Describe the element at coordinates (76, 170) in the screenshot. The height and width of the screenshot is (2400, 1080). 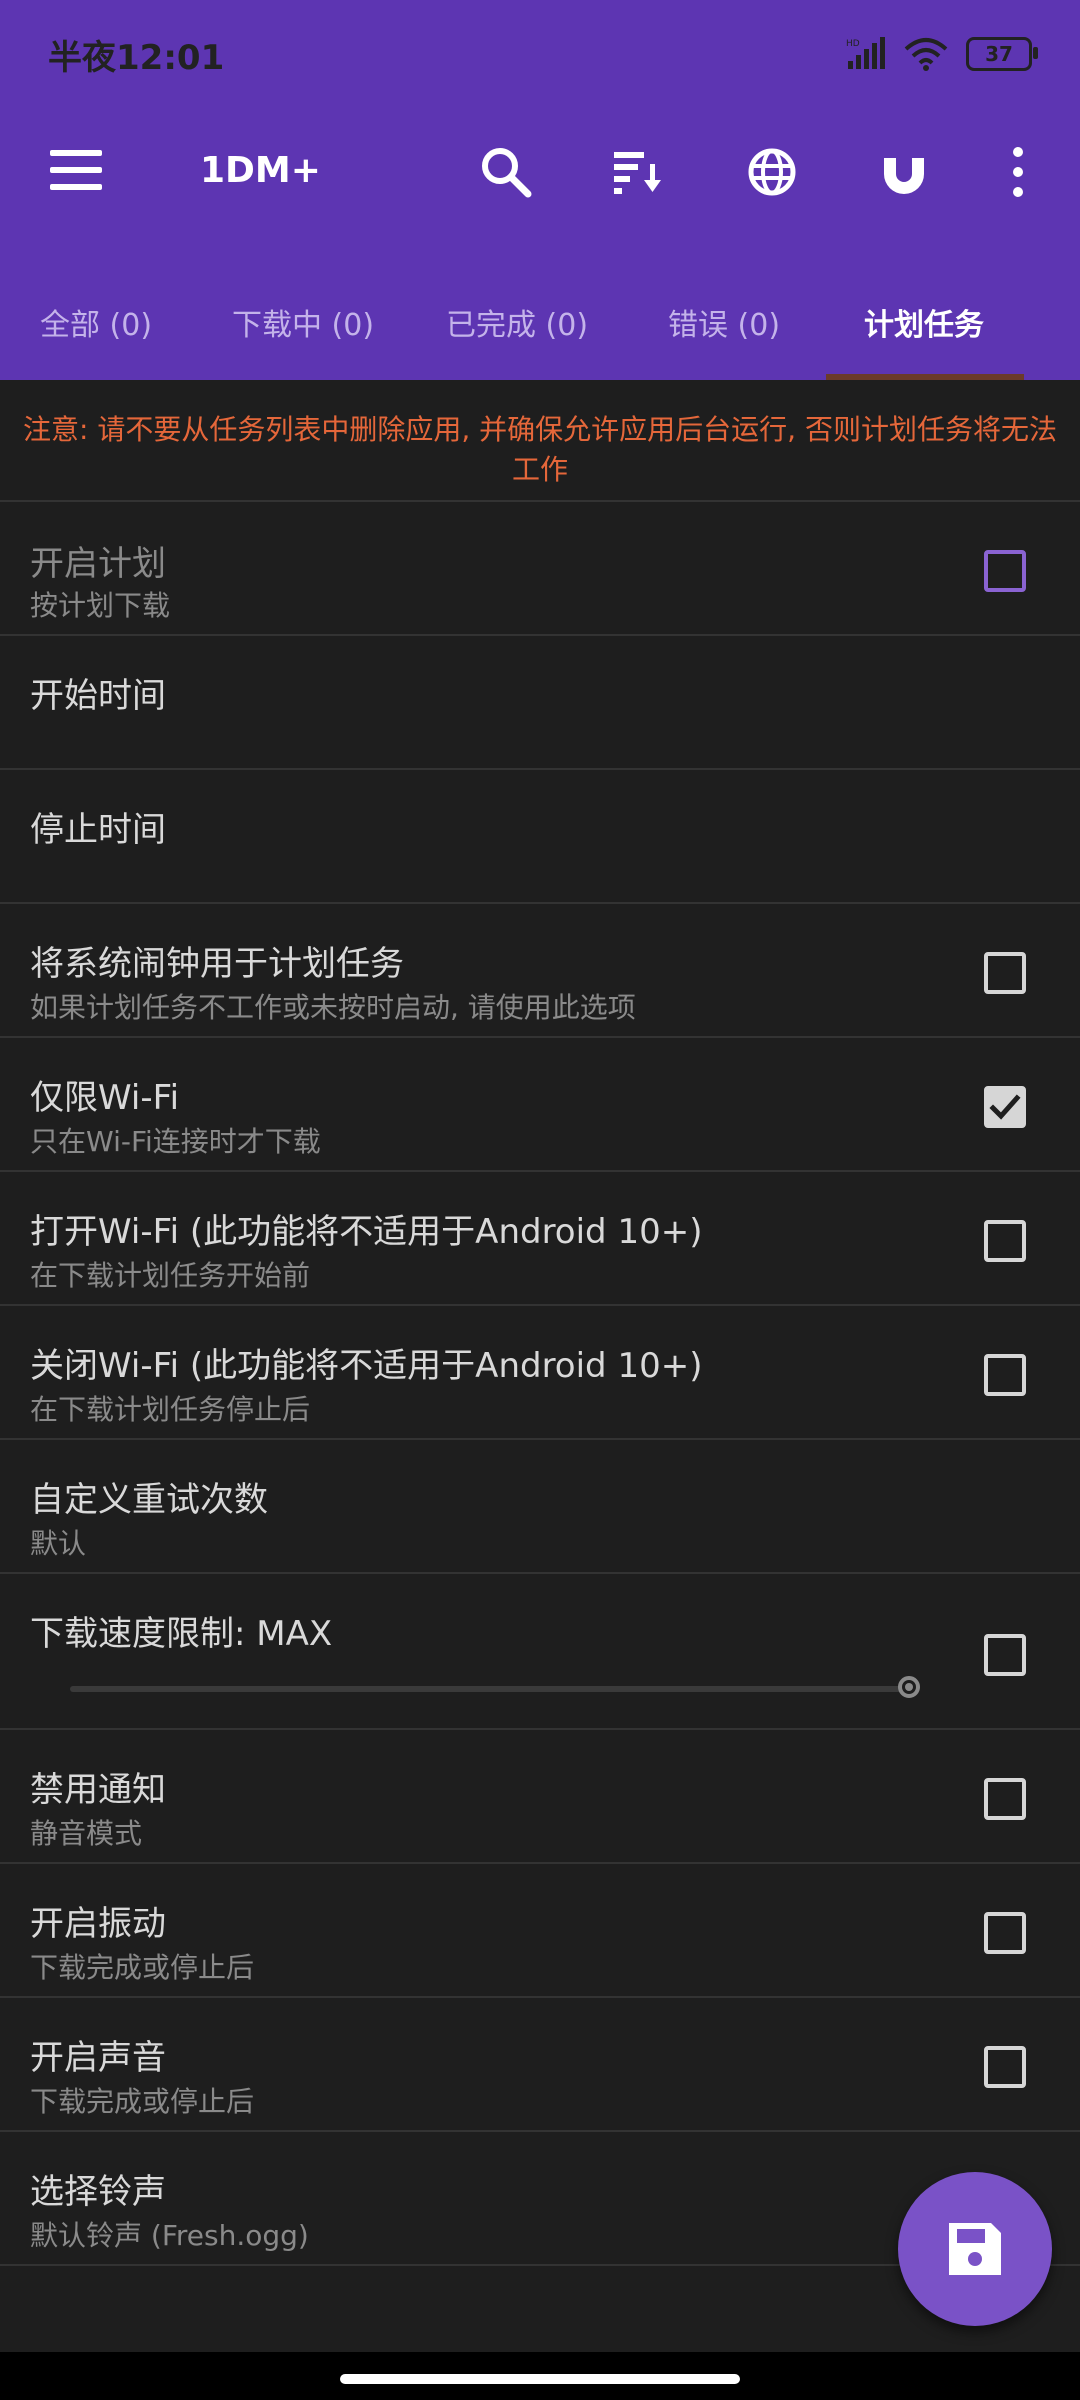
I see `menu-icon` at that location.